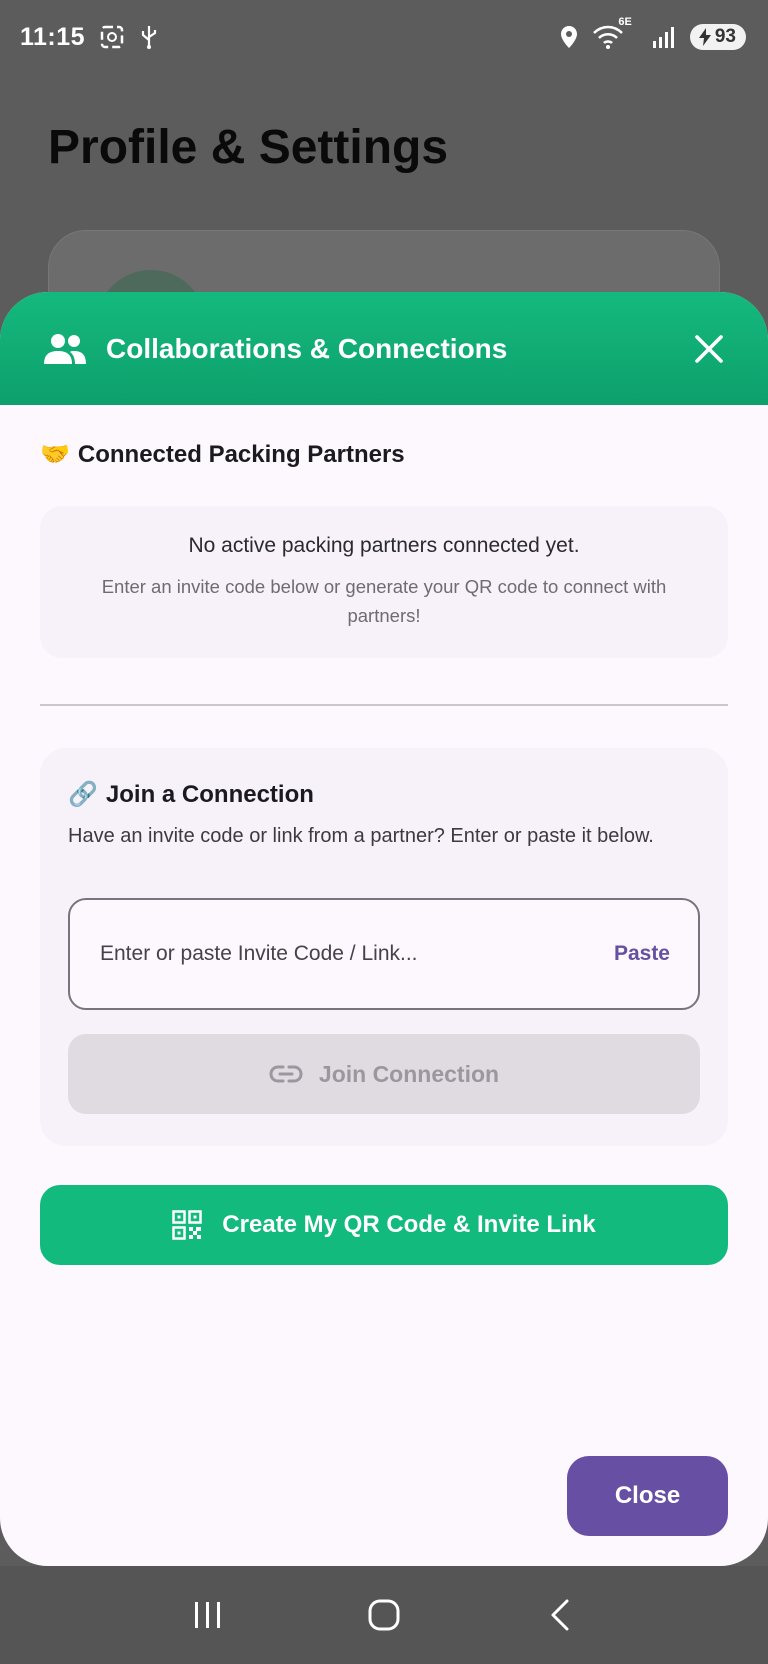 Image resolution: width=768 pixels, height=1664 pixels. What do you see at coordinates (53, 36) in the screenshot?
I see `status-time: 11:15` at bounding box center [53, 36].